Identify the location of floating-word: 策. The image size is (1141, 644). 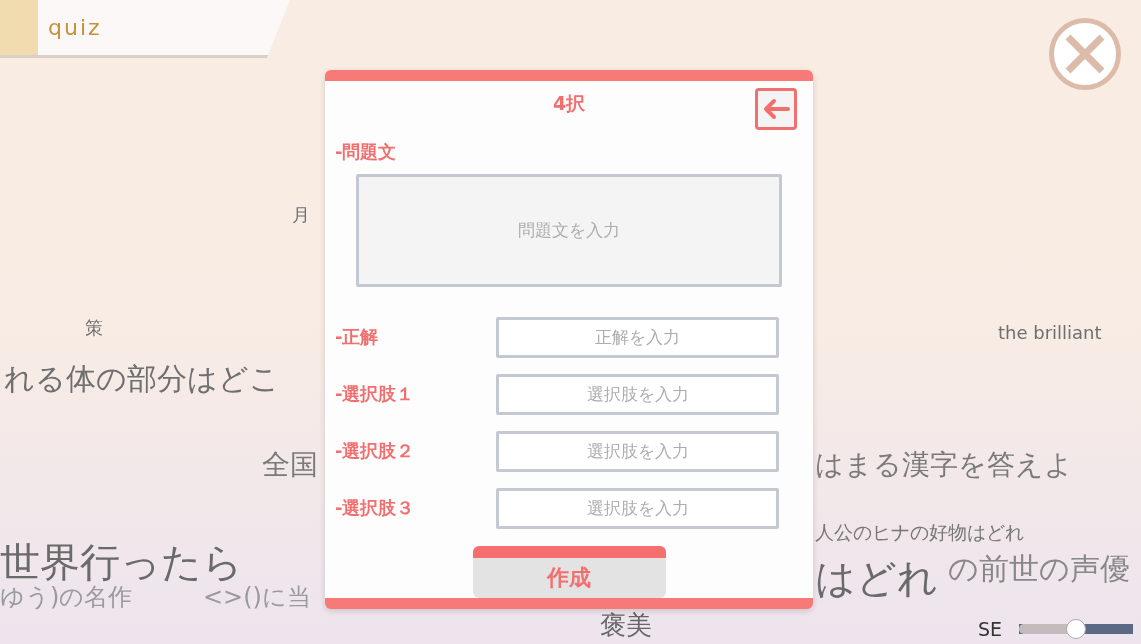
(94, 328).